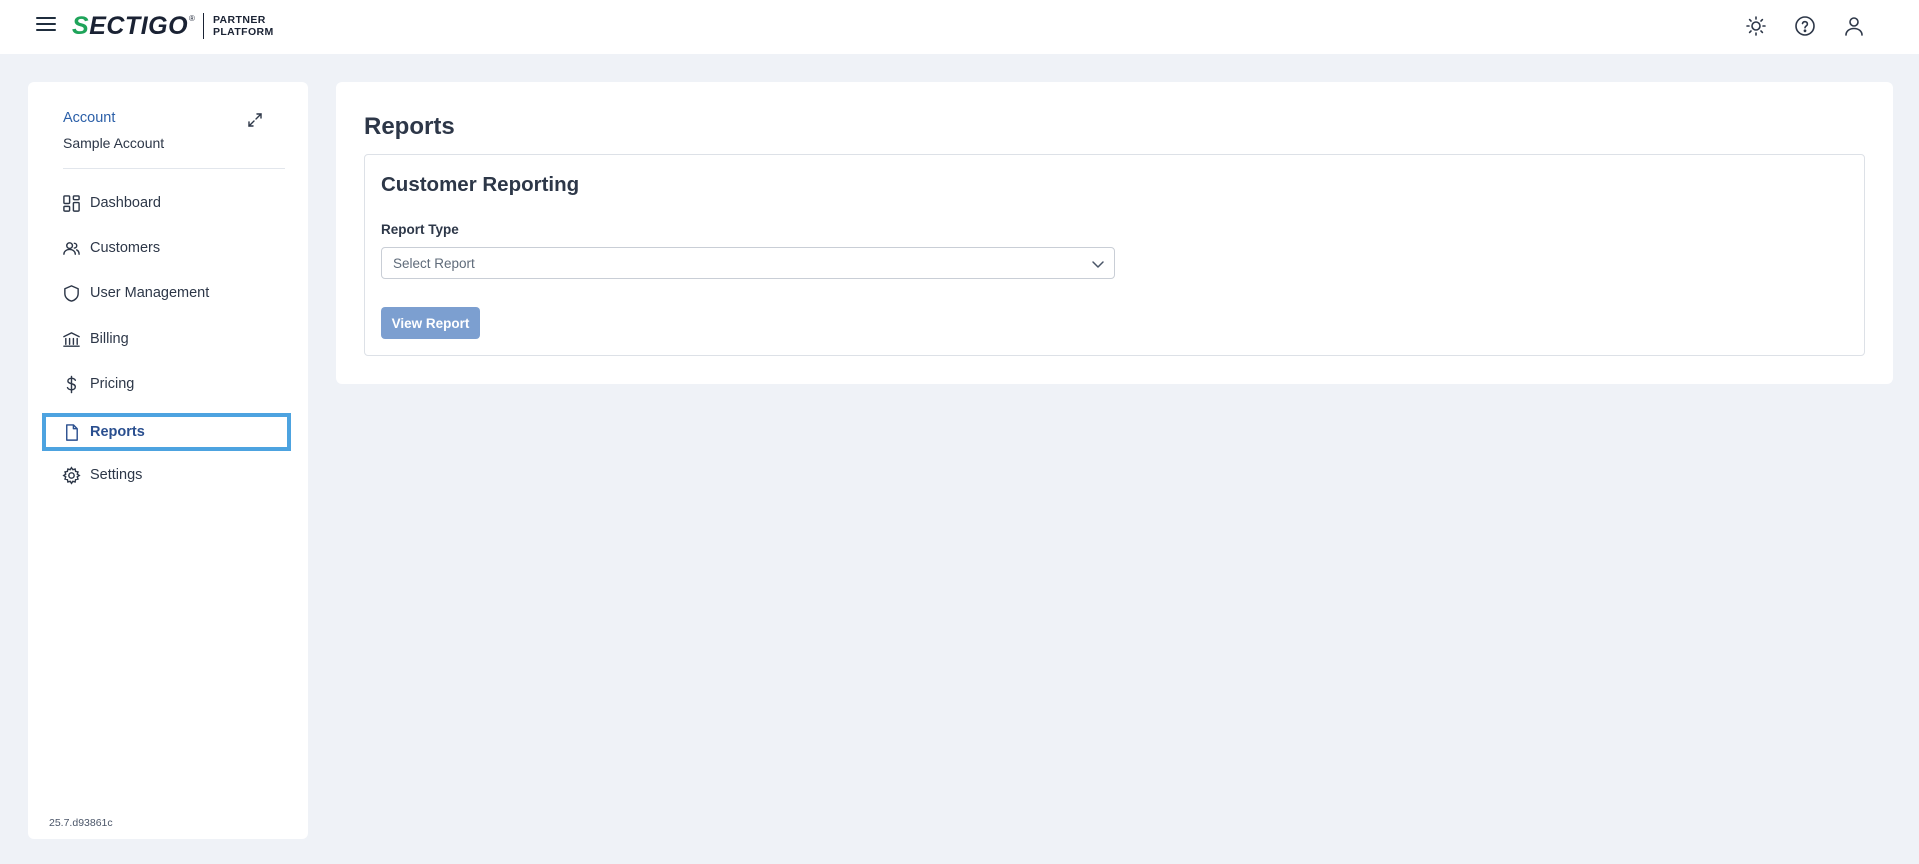  What do you see at coordinates (203, 26) in the screenshot?
I see `logo-divider` at bounding box center [203, 26].